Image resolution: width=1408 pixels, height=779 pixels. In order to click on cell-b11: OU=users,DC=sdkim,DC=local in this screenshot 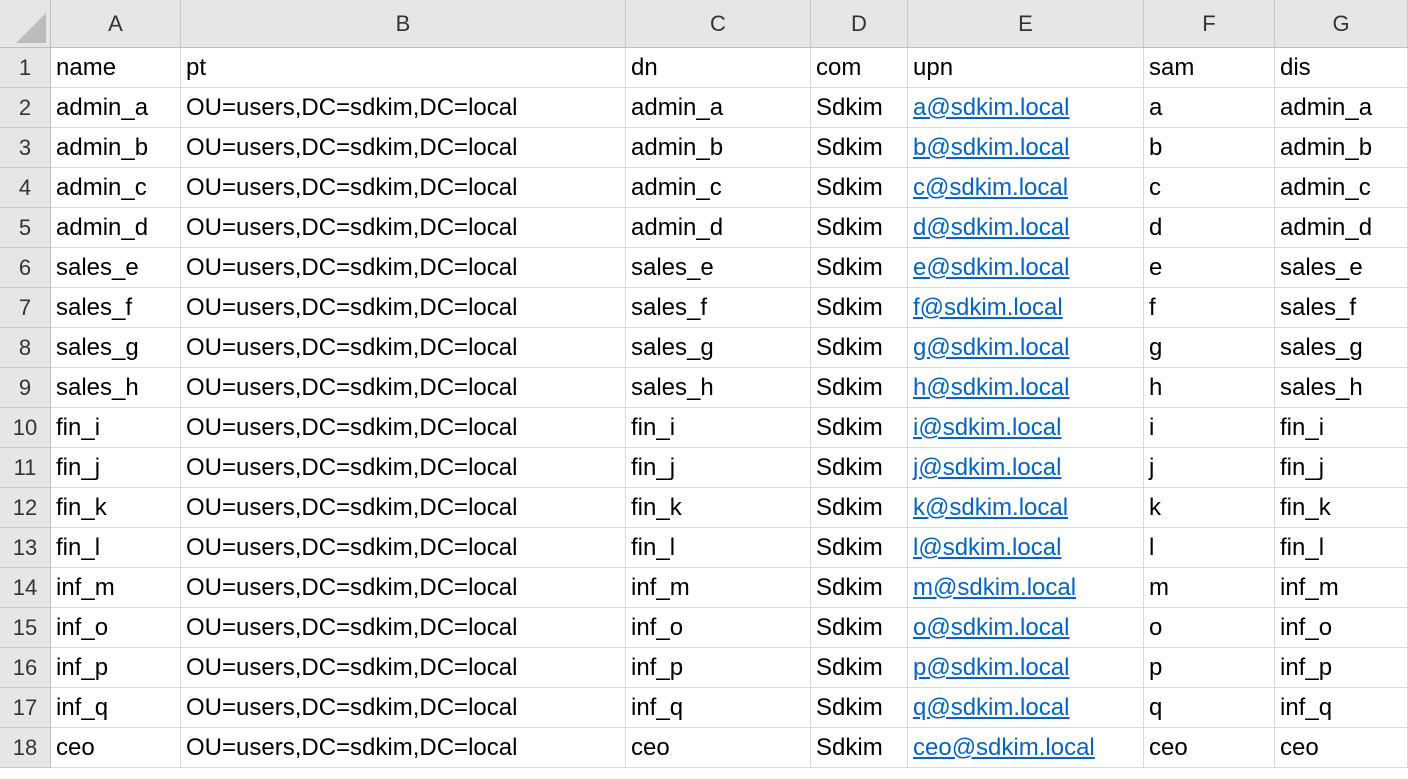, I will do `click(403, 468)`.